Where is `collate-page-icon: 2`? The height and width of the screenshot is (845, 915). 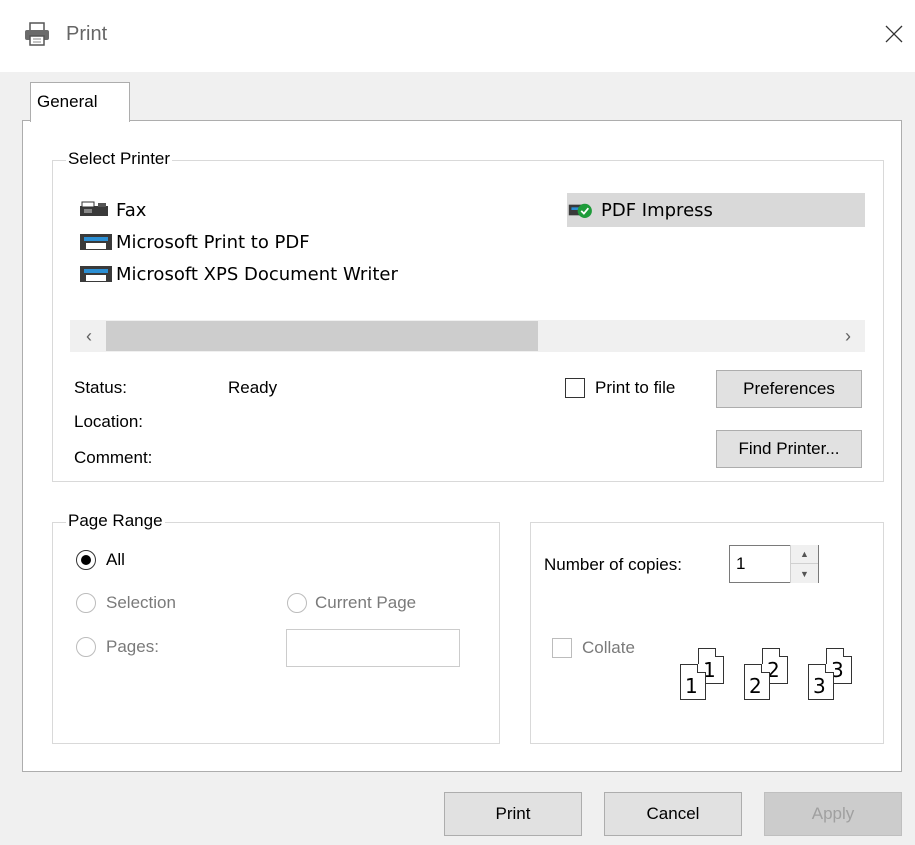 collate-page-icon: 2 is located at coordinates (757, 682).